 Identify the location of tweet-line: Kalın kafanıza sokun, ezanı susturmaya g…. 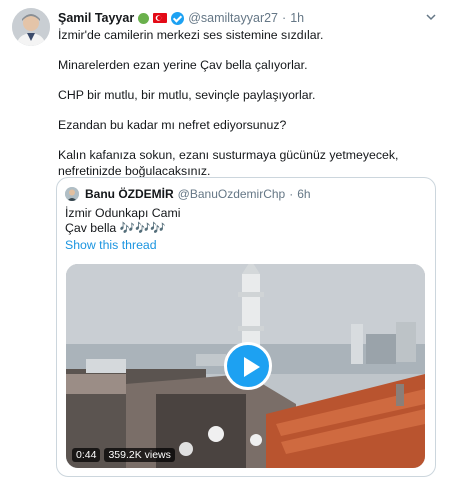
(228, 163).